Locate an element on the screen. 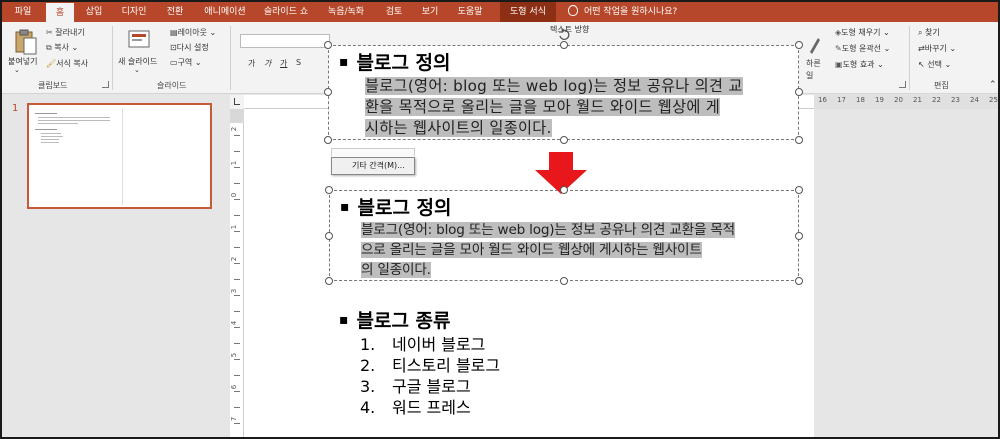 Image resolution: width=1000 pixels, height=439 pixels. before-heading: 블로그 정의 is located at coordinates (395, 61).